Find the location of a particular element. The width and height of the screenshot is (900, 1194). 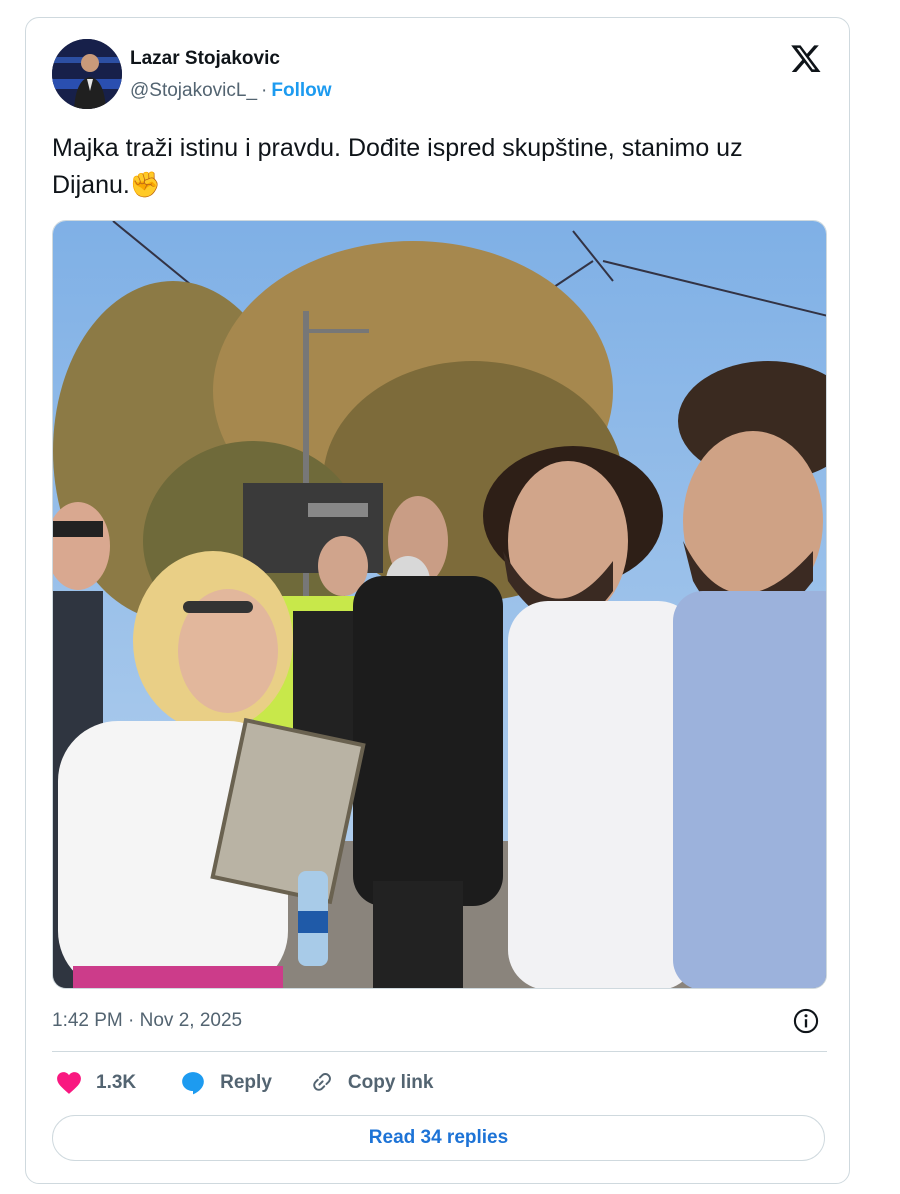

raised-fist-emoji: ✊ is located at coordinates (145, 185).